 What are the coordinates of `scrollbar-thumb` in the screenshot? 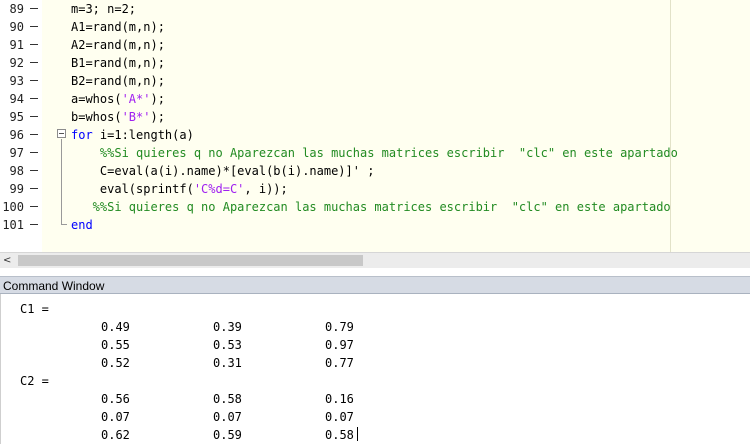 It's located at (190, 260).